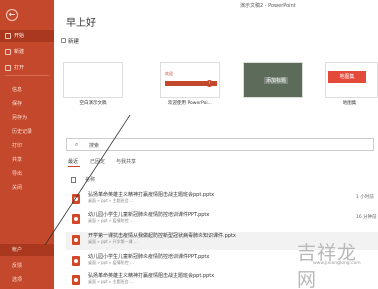 The width and height of the screenshot is (378, 289). I want to click on watermark-url: www.jixianglong.com, so click(337, 263).